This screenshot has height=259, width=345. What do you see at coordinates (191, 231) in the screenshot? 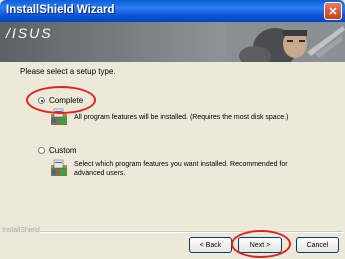
I see `footer-divider` at bounding box center [191, 231].